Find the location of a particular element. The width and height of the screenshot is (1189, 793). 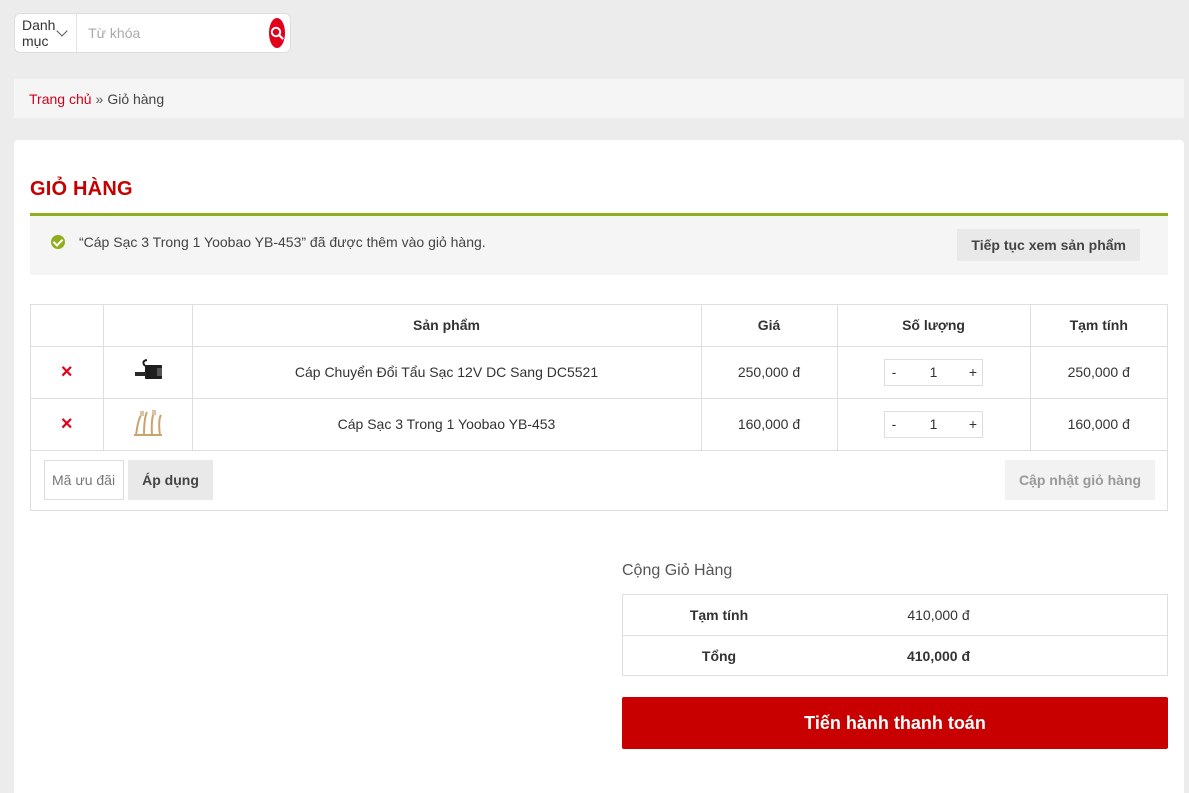

product-price: 250,000 đ is located at coordinates (769, 372).